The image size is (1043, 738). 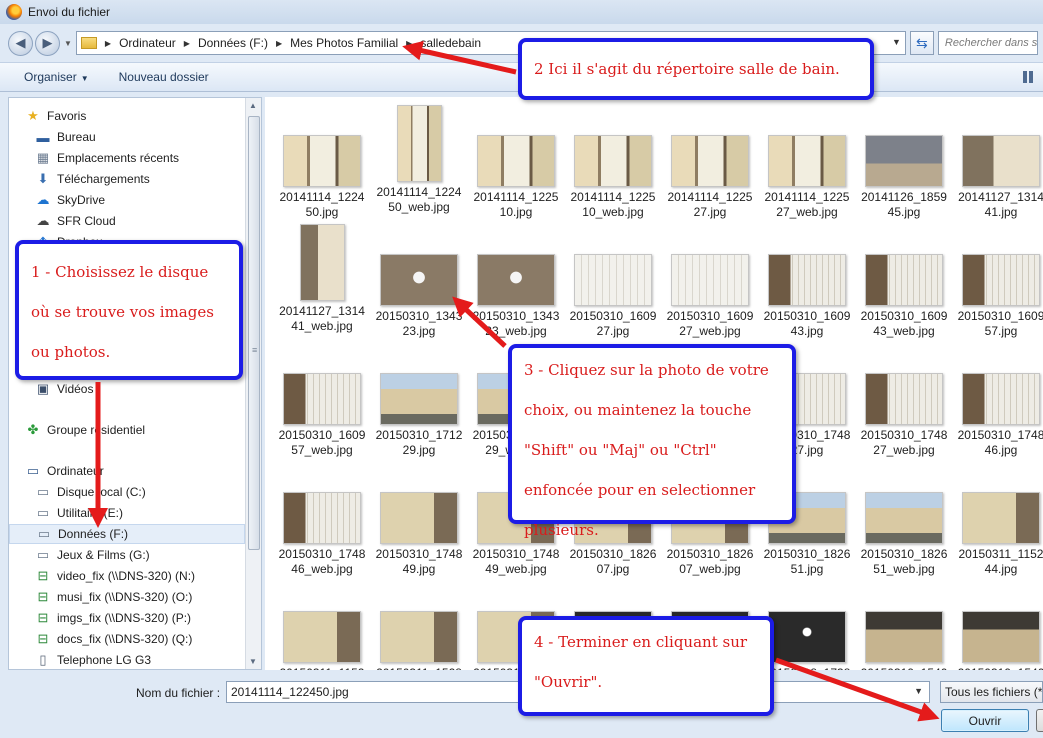 I want to click on search-input: Rechercher dans salledebain, so click(x=987, y=43).